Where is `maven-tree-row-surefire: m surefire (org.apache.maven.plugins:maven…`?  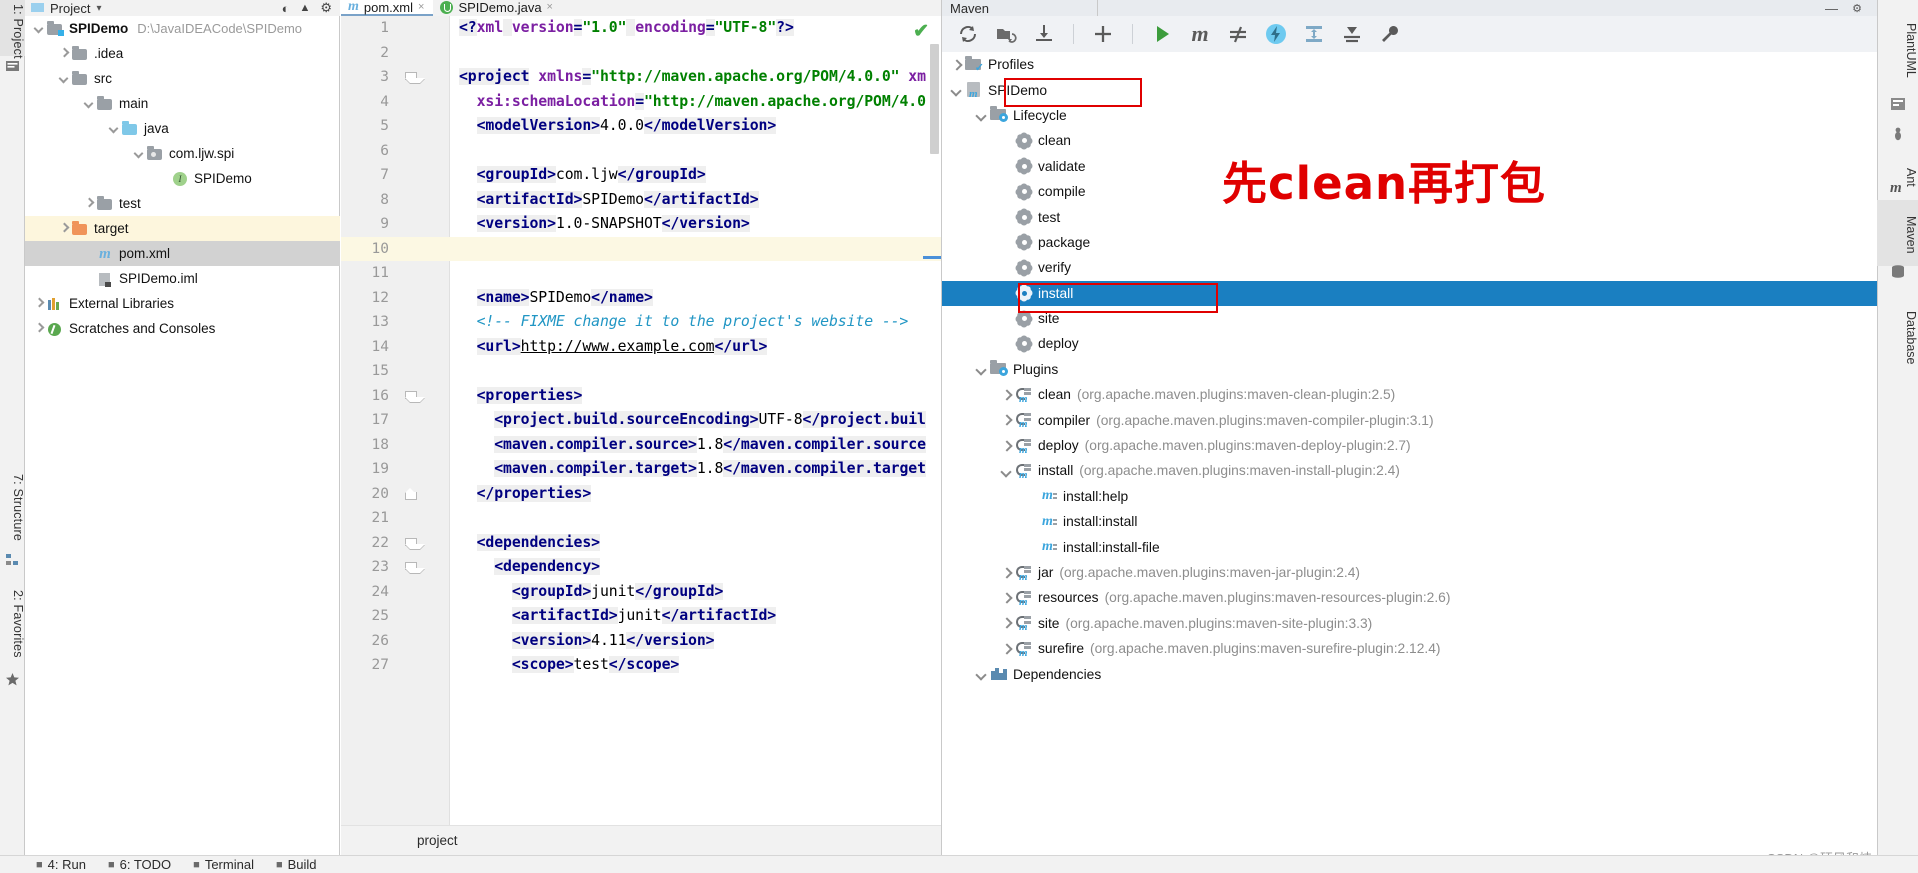 maven-tree-row-surefire: m surefire (org.apache.maven.plugins:maven… is located at coordinates (1410, 648).